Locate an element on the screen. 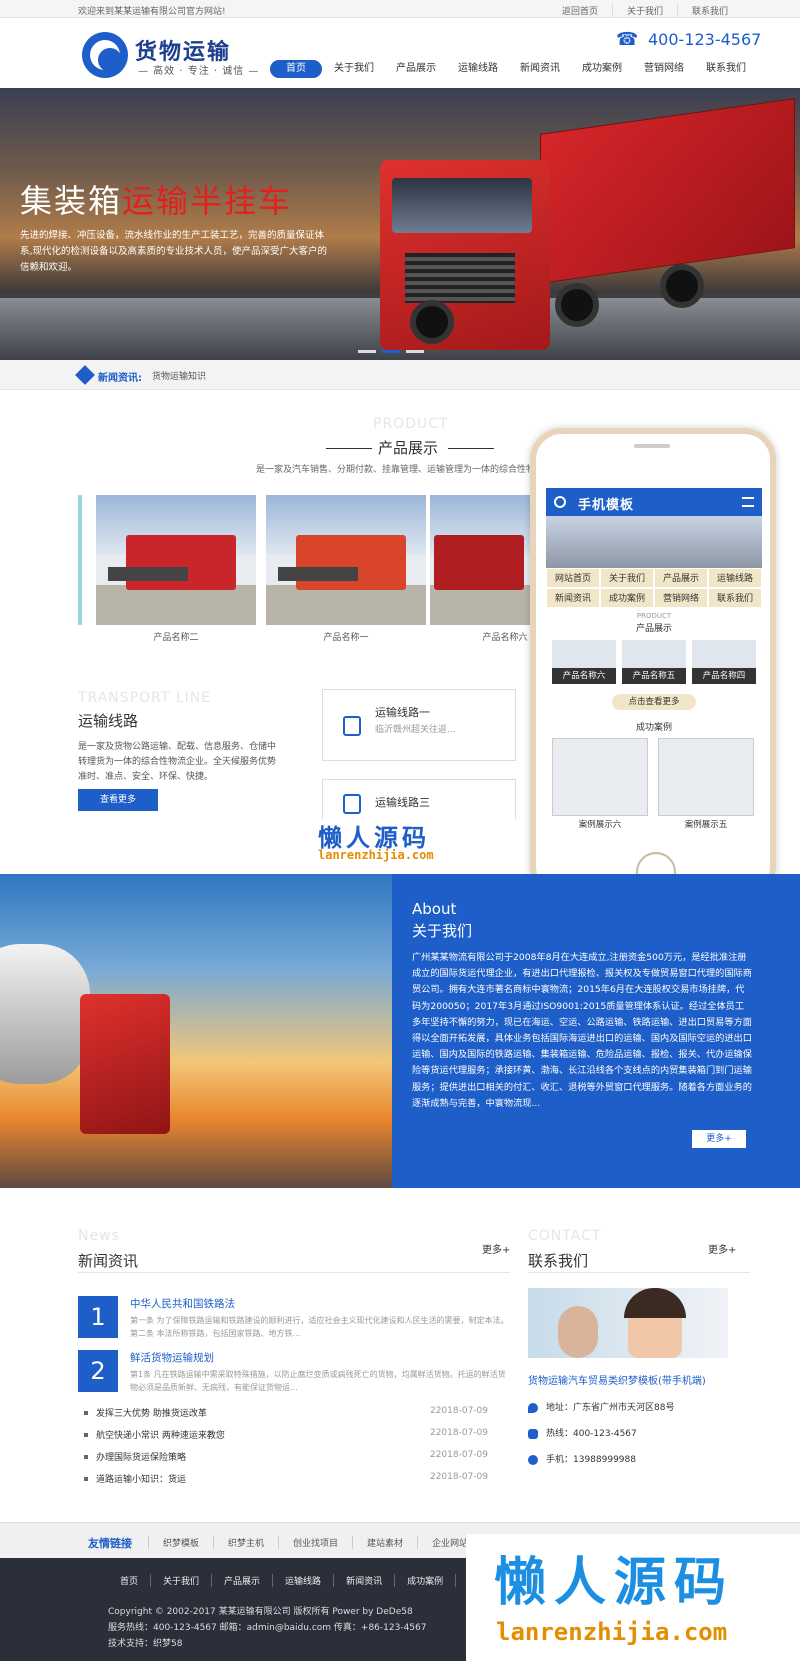 Image resolution: width=800 pixels, height=1661 pixels. news-list-item: 道路运输小知识：货运 22018-07-09 is located at coordinates (286, 1479).